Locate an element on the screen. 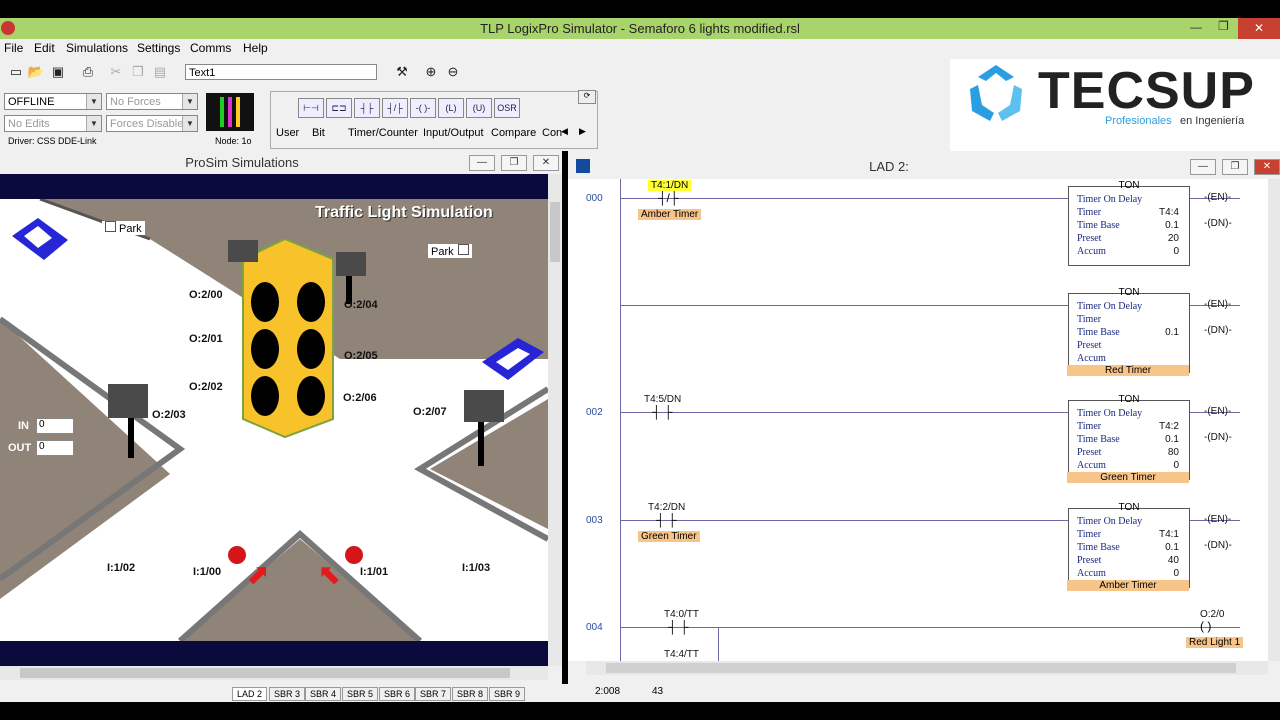  tab-sbr3: SBR 3 is located at coordinates (287, 694).